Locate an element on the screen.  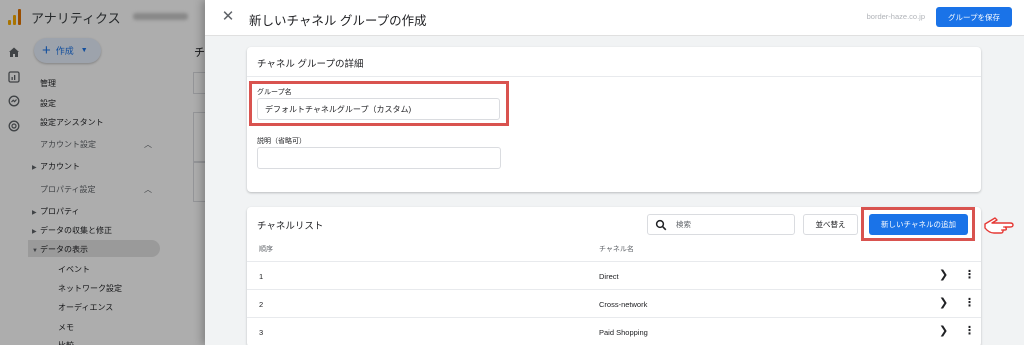
search-placeholder: 検索 is located at coordinates (683, 224).